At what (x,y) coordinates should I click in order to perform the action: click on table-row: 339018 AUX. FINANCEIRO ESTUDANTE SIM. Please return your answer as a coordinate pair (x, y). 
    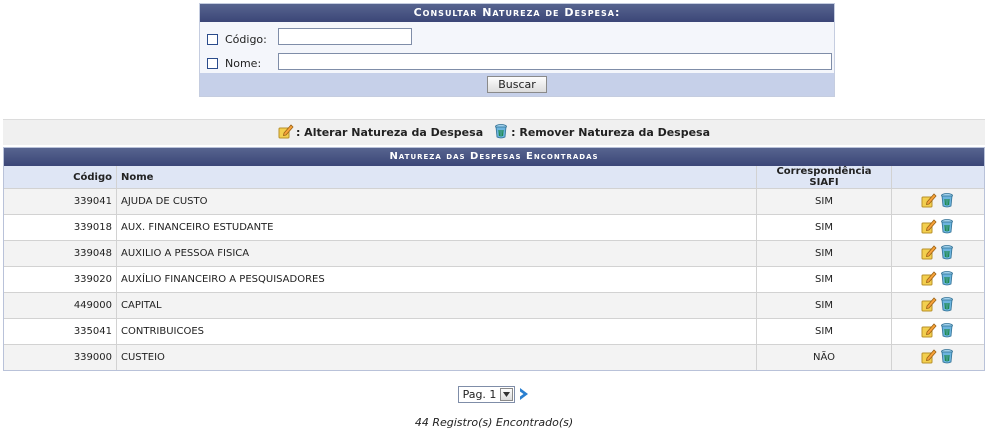
    Looking at the image, I should click on (494, 227).